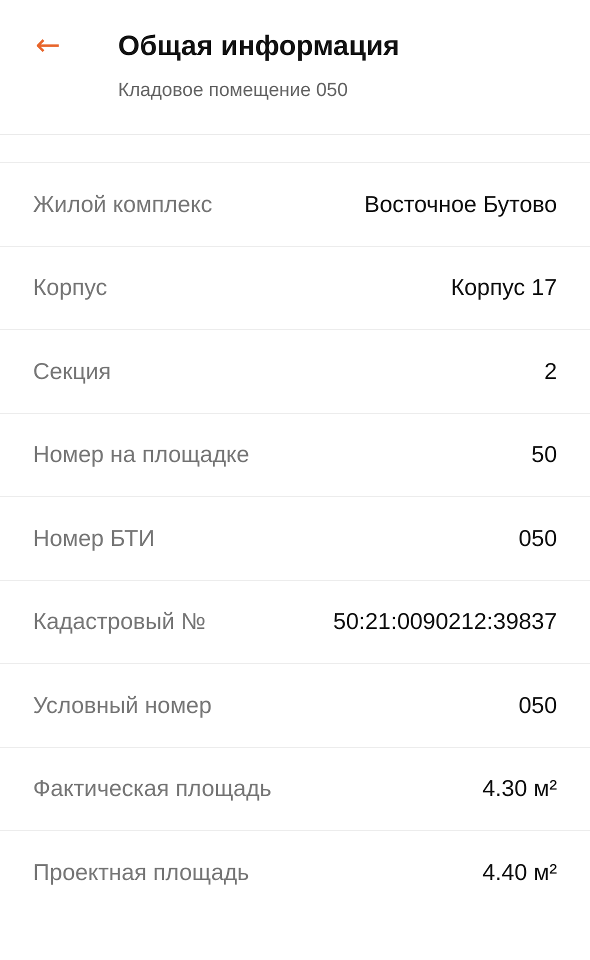 This screenshot has height=960, width=590. Describe the element at coordinates (48, 46) in the screenshot. I see `back-button: ←` at that location.